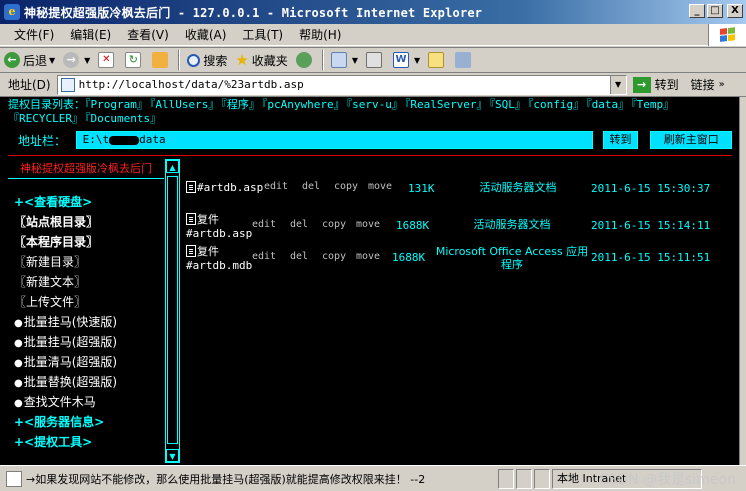 The image size is (746, 491). Describe the element at coordinates (116, 104) in the screenshot. I see `dir-link: 『Program』` at that location.